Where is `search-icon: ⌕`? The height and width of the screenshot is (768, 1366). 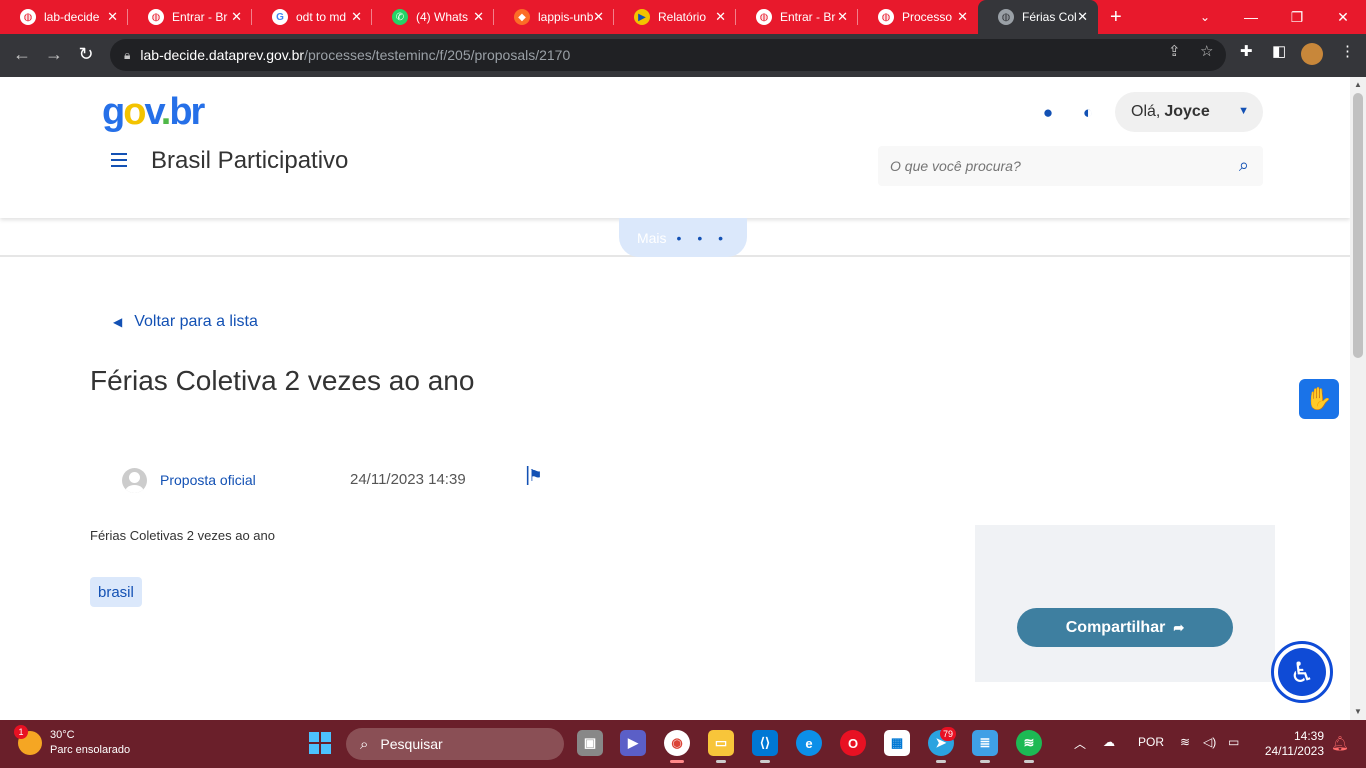
search-icon: ⌕ is located at coordinates (1244, 165).